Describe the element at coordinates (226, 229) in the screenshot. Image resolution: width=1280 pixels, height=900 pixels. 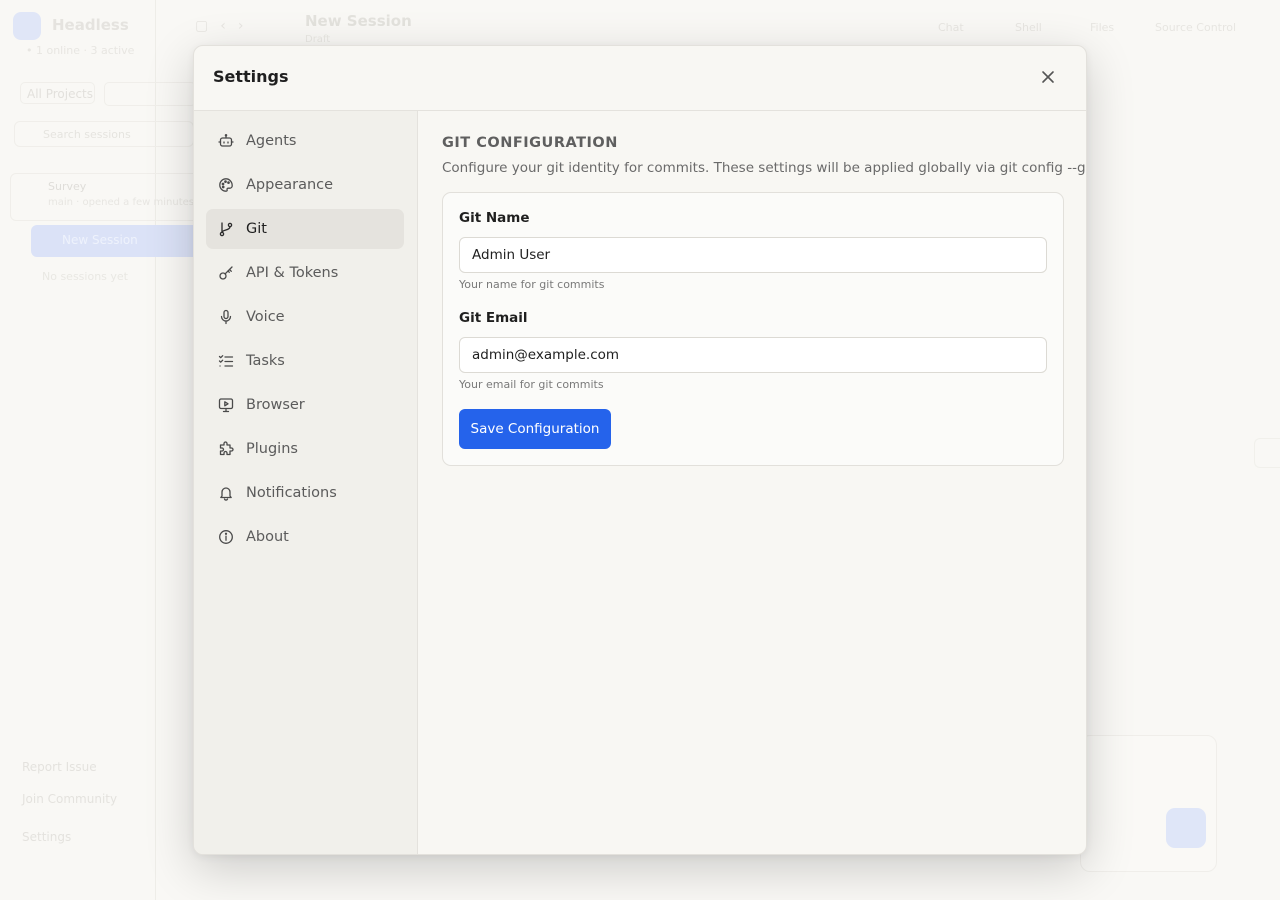
I see `git-branch-icon` at that location.